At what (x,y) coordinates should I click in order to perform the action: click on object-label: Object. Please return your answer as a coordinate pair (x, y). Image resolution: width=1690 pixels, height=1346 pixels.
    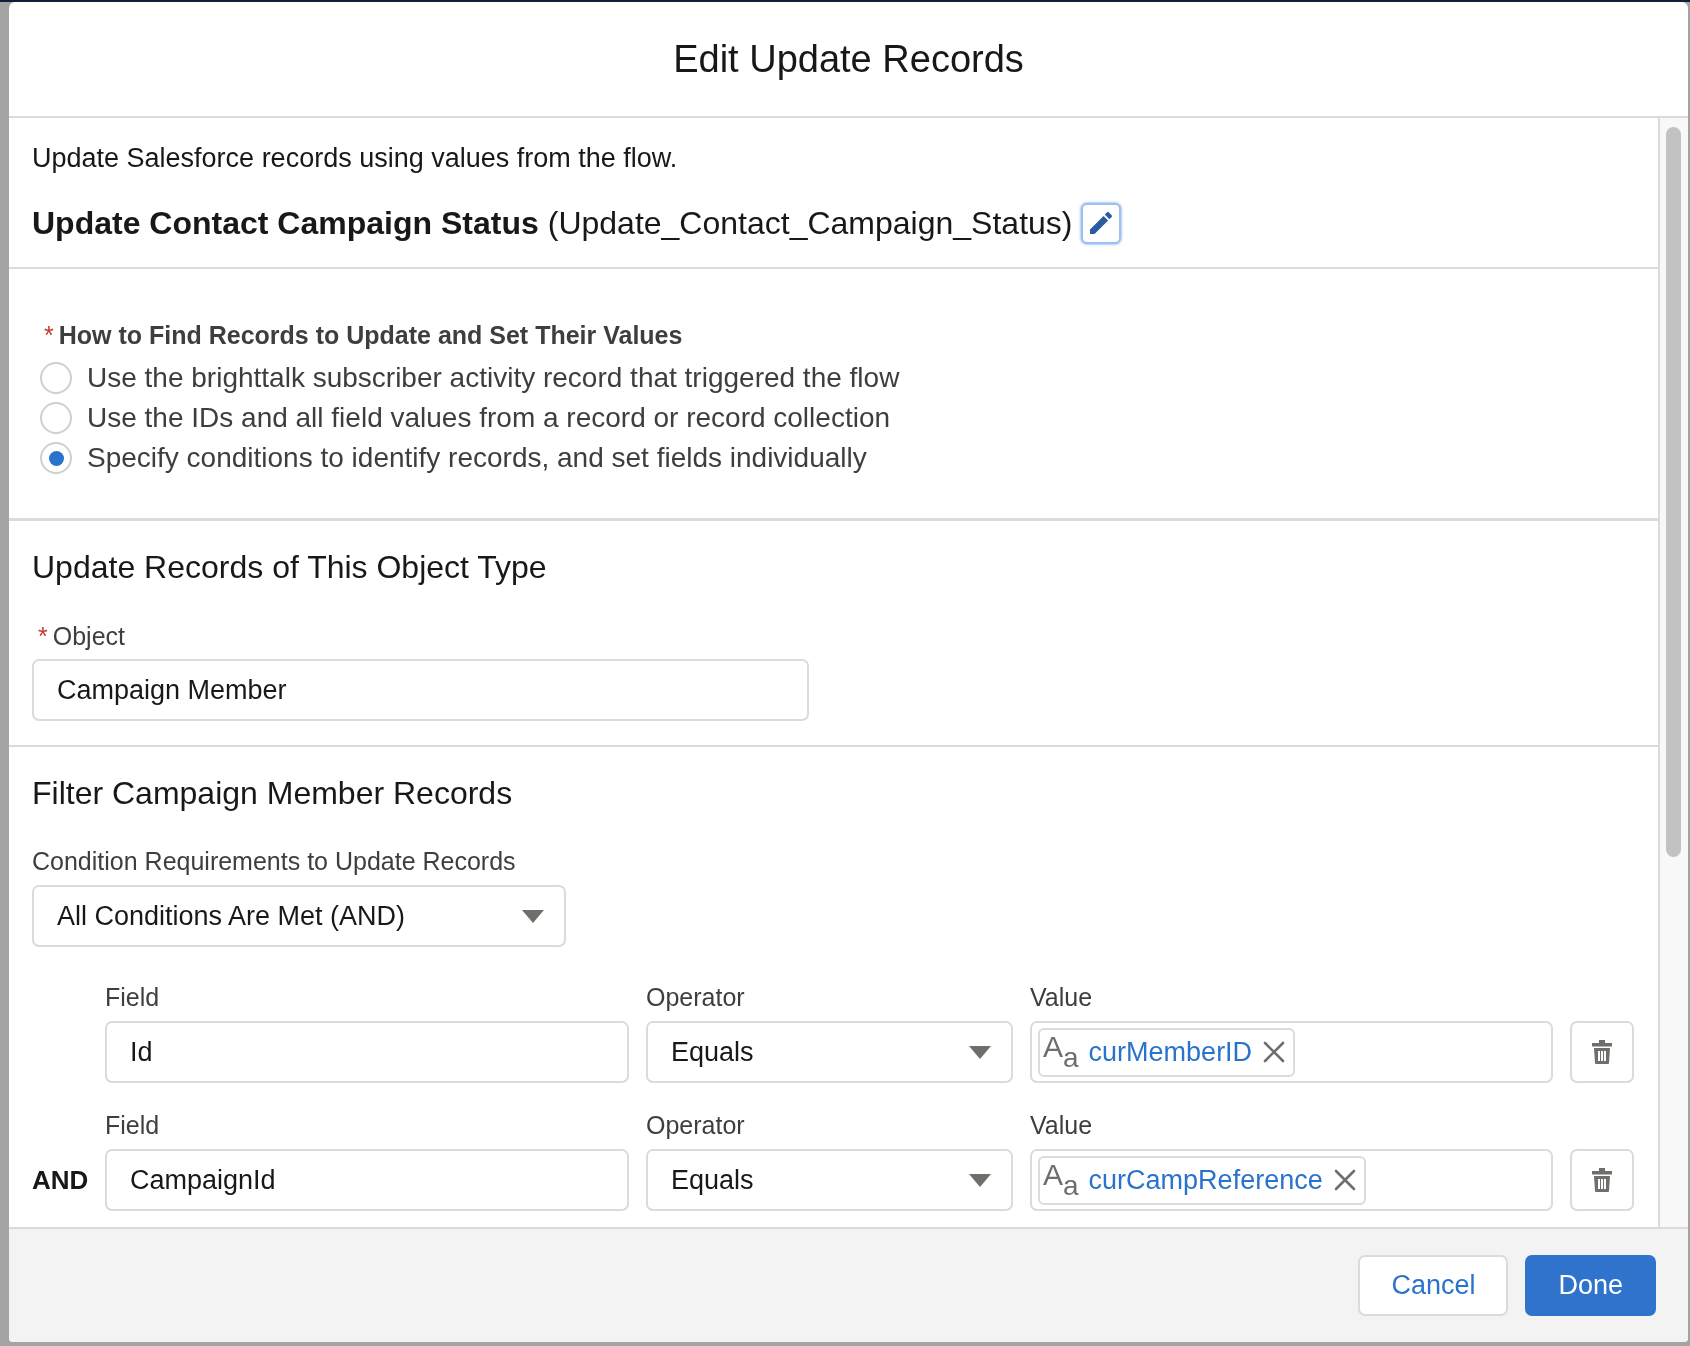
    Looking at the image, I should click on (88, 636).